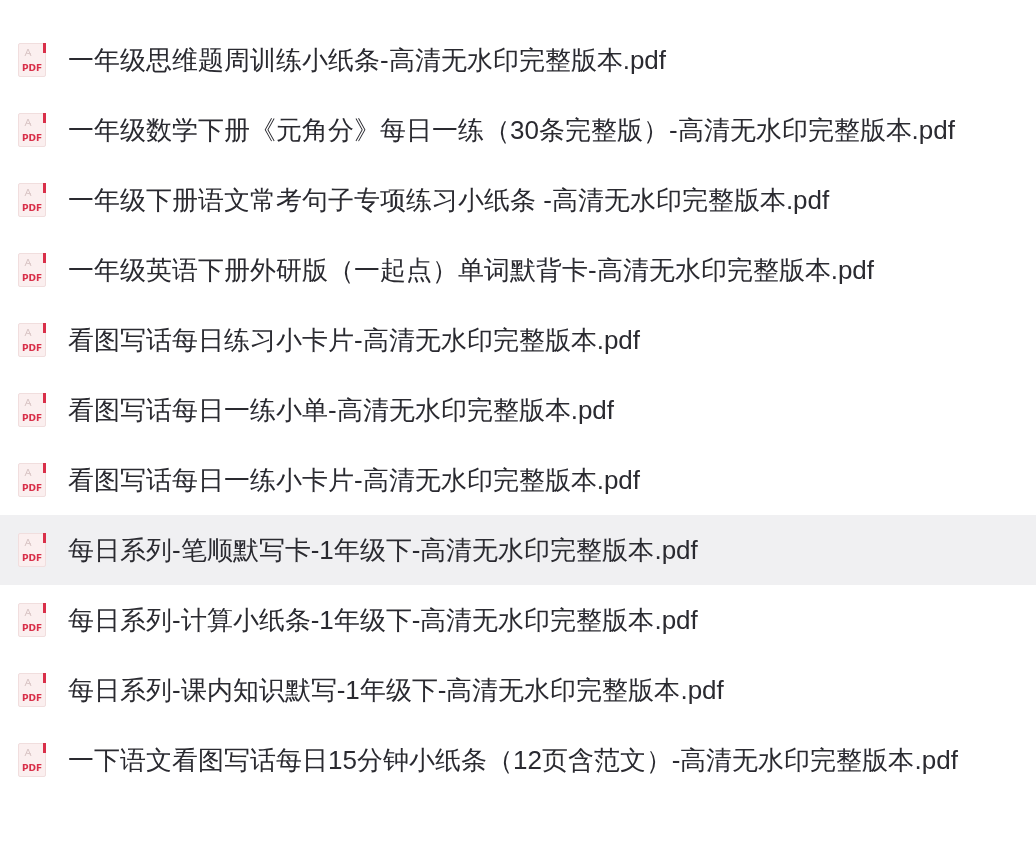  What do you see at coordinates (449, 200) in the screenshot?
I see `file-name: 一年级下册语文常考句子专项练习小纸条 -高清无水印完整版本.pdf` at bounding box center [449, 200].